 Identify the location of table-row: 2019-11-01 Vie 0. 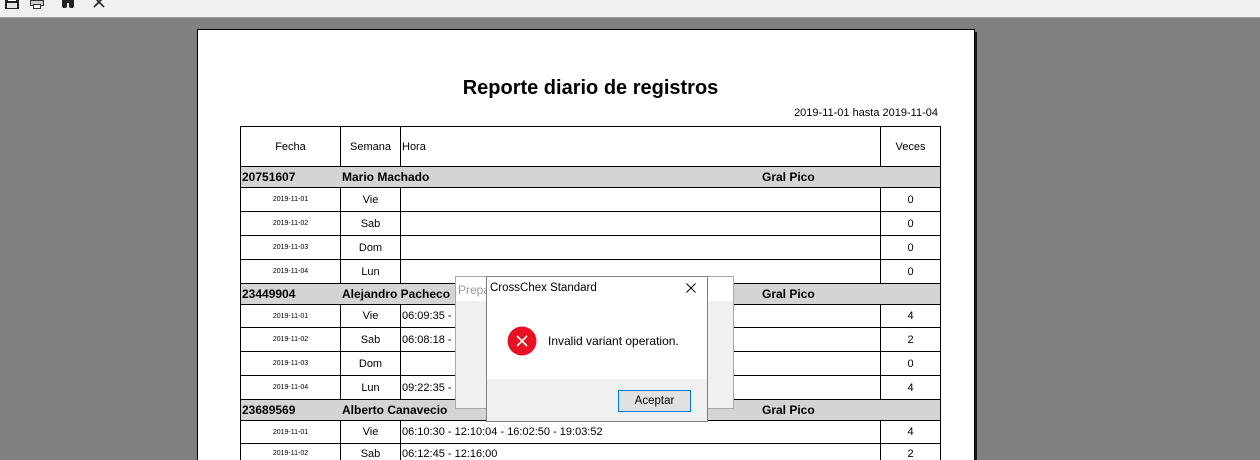
(590, 200).